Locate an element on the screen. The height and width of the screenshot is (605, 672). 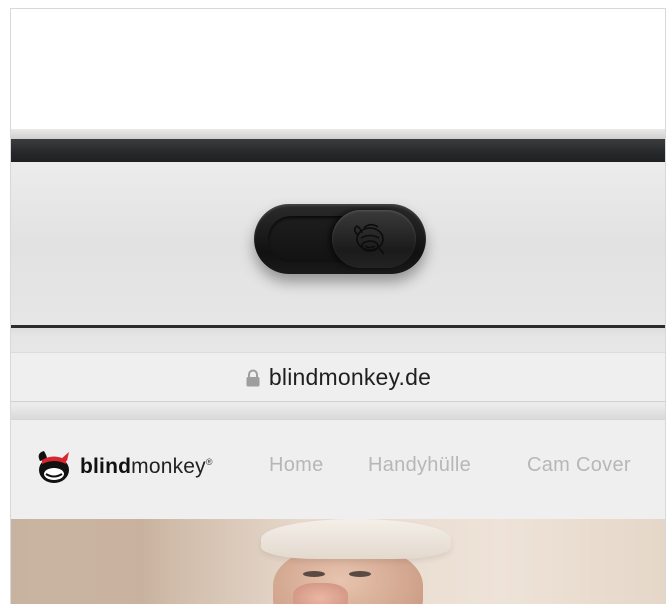
webcam-cover-slider is located at coordinates (374, 239).